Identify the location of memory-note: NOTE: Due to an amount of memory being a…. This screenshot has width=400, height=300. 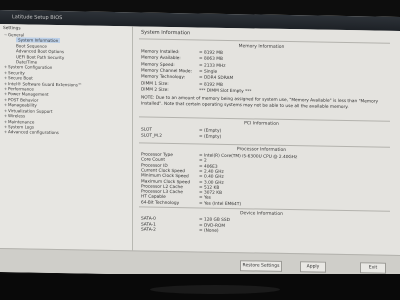
(260, 102).